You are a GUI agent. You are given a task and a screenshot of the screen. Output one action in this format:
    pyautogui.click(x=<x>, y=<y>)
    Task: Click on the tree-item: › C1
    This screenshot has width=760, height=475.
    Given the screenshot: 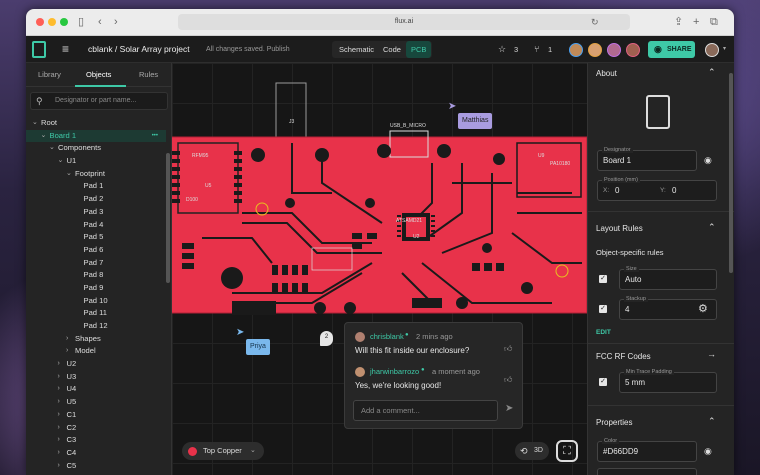 What is the action you would take?
    pyautogui.click(x=96, y=415)
    